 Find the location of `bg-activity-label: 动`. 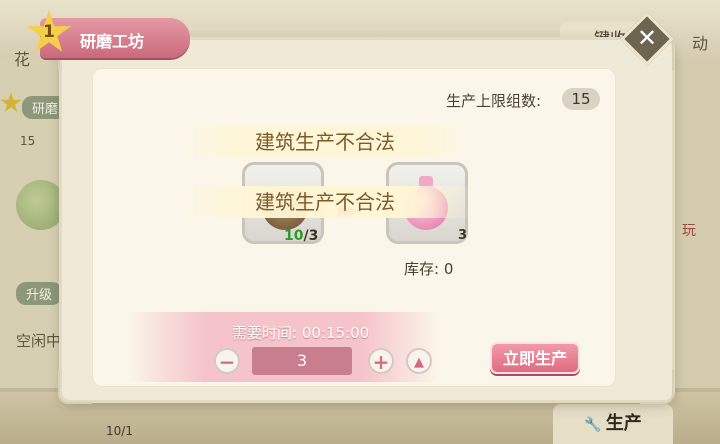

bg-activity-label: 动 is located at coordinates (700, 43).